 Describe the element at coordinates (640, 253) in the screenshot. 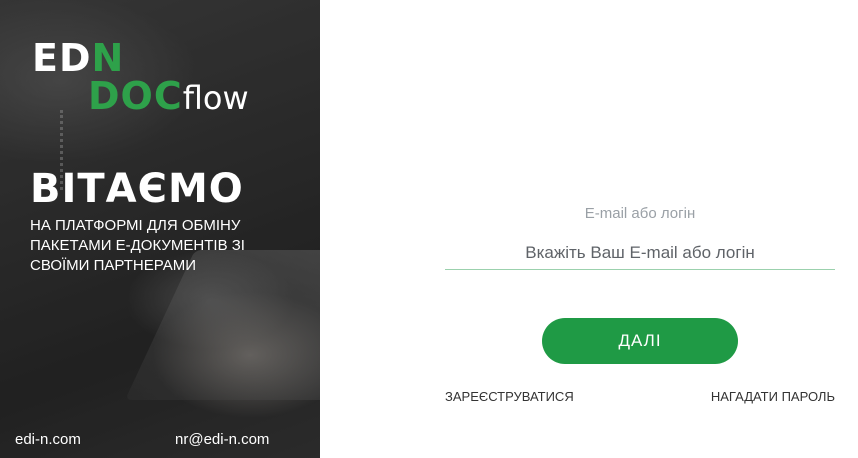

I see `login-input` at that location.